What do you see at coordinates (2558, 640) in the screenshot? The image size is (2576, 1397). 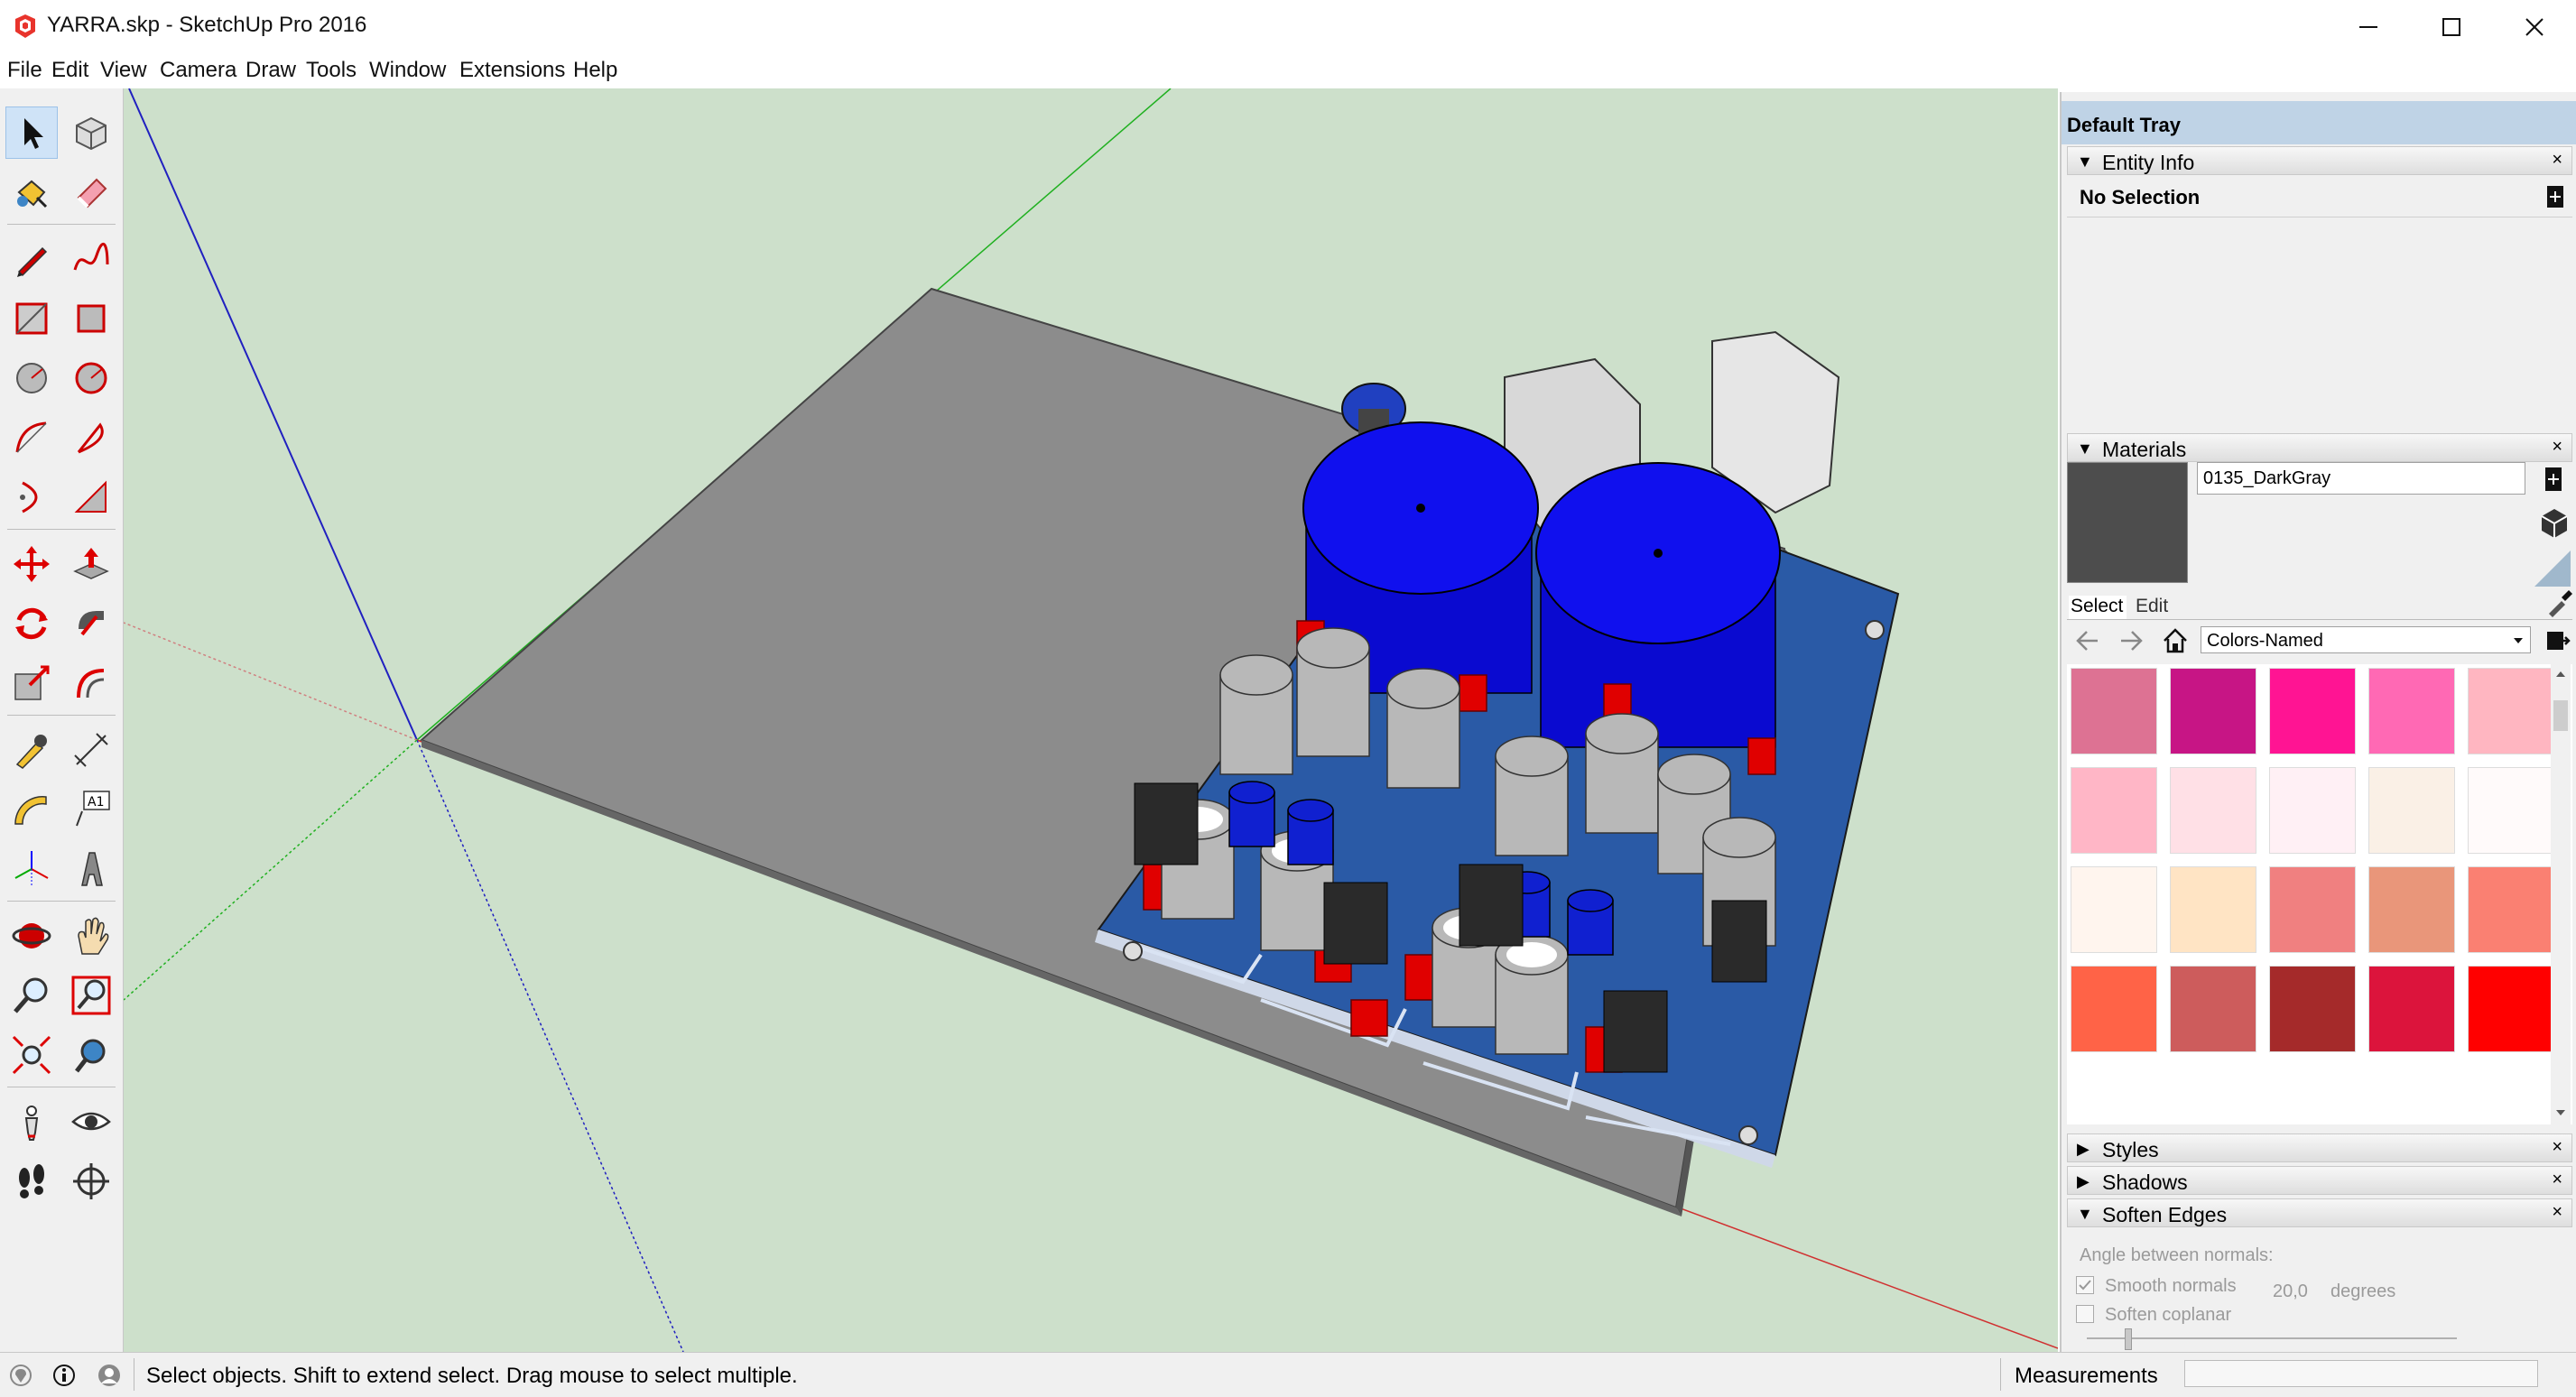 I see `details-arrow-icon` at bounding box center [2558, 640].